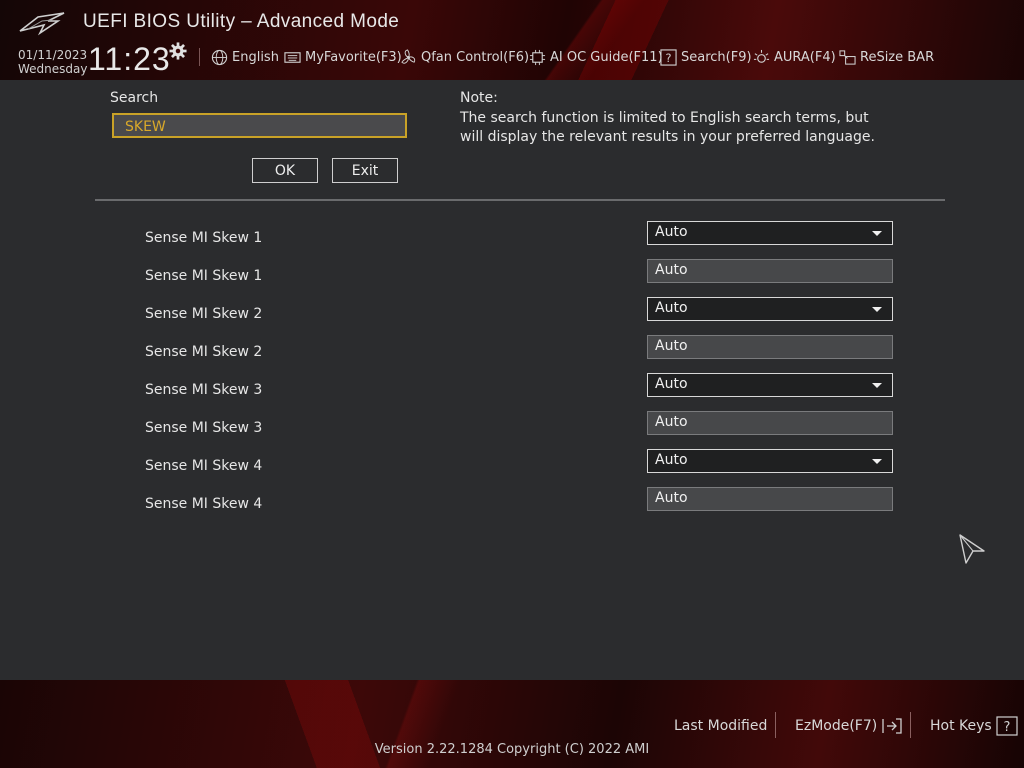  What do you see at coordinates (365, 170) in the screenshot?
I see `exit-button: Exit` at bounding box center [365, 170].